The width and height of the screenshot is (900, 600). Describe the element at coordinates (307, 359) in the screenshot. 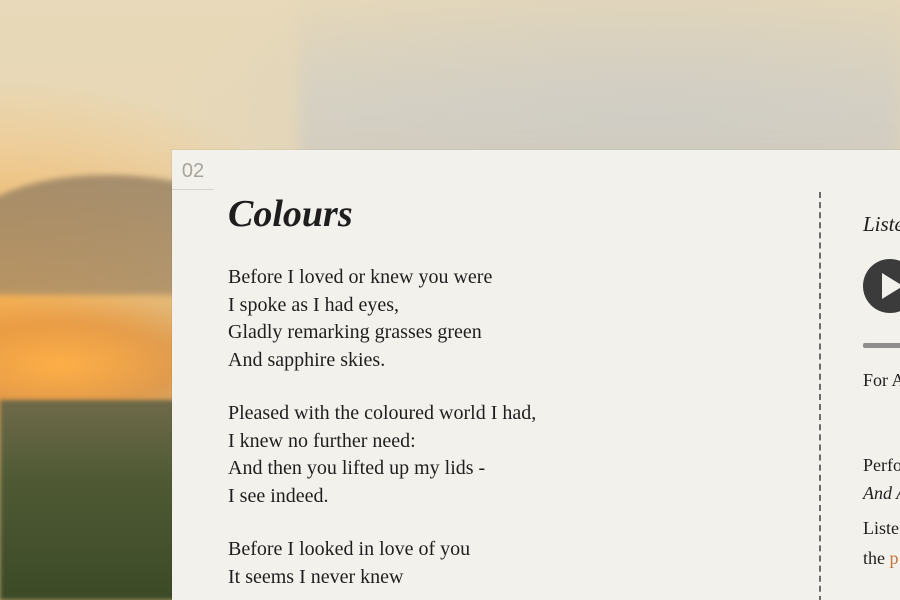

I see `poem-line: And sapphire skies.` at that location.